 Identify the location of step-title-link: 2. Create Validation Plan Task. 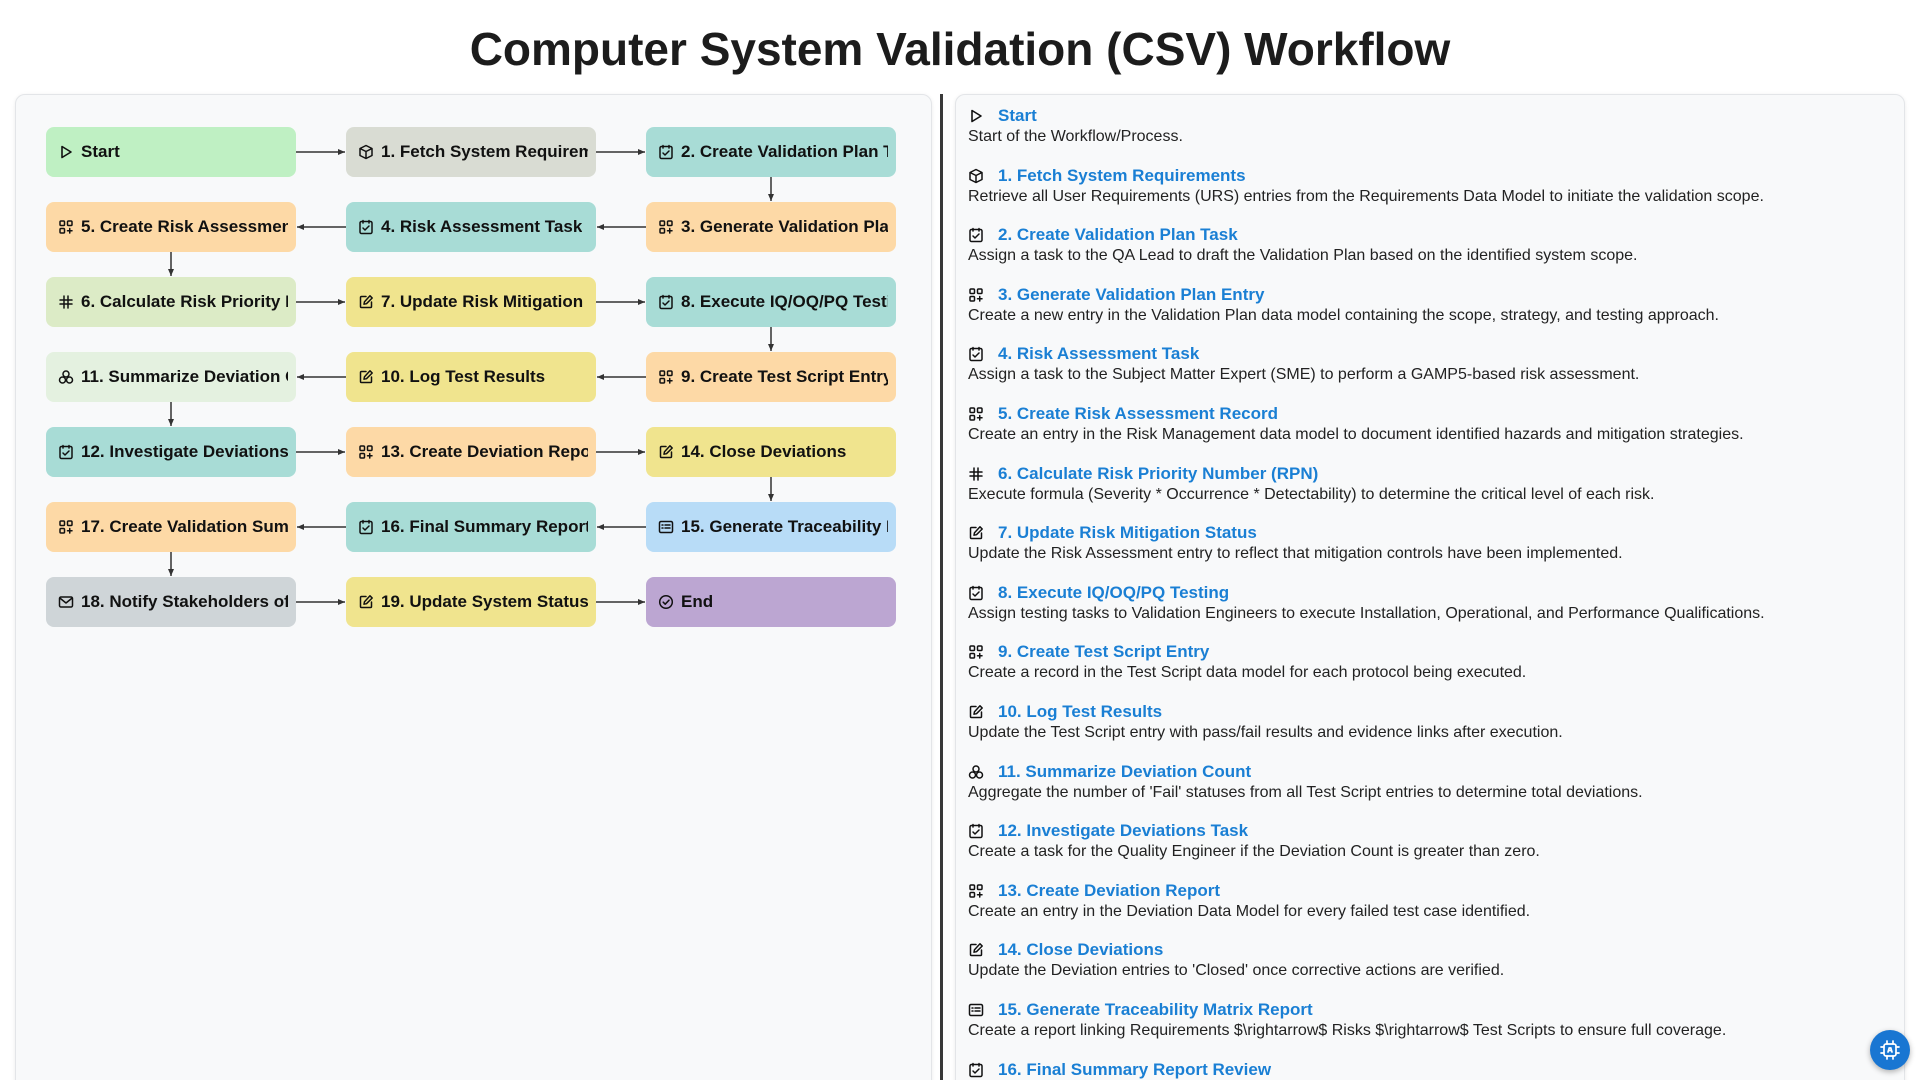
(1118, 235).